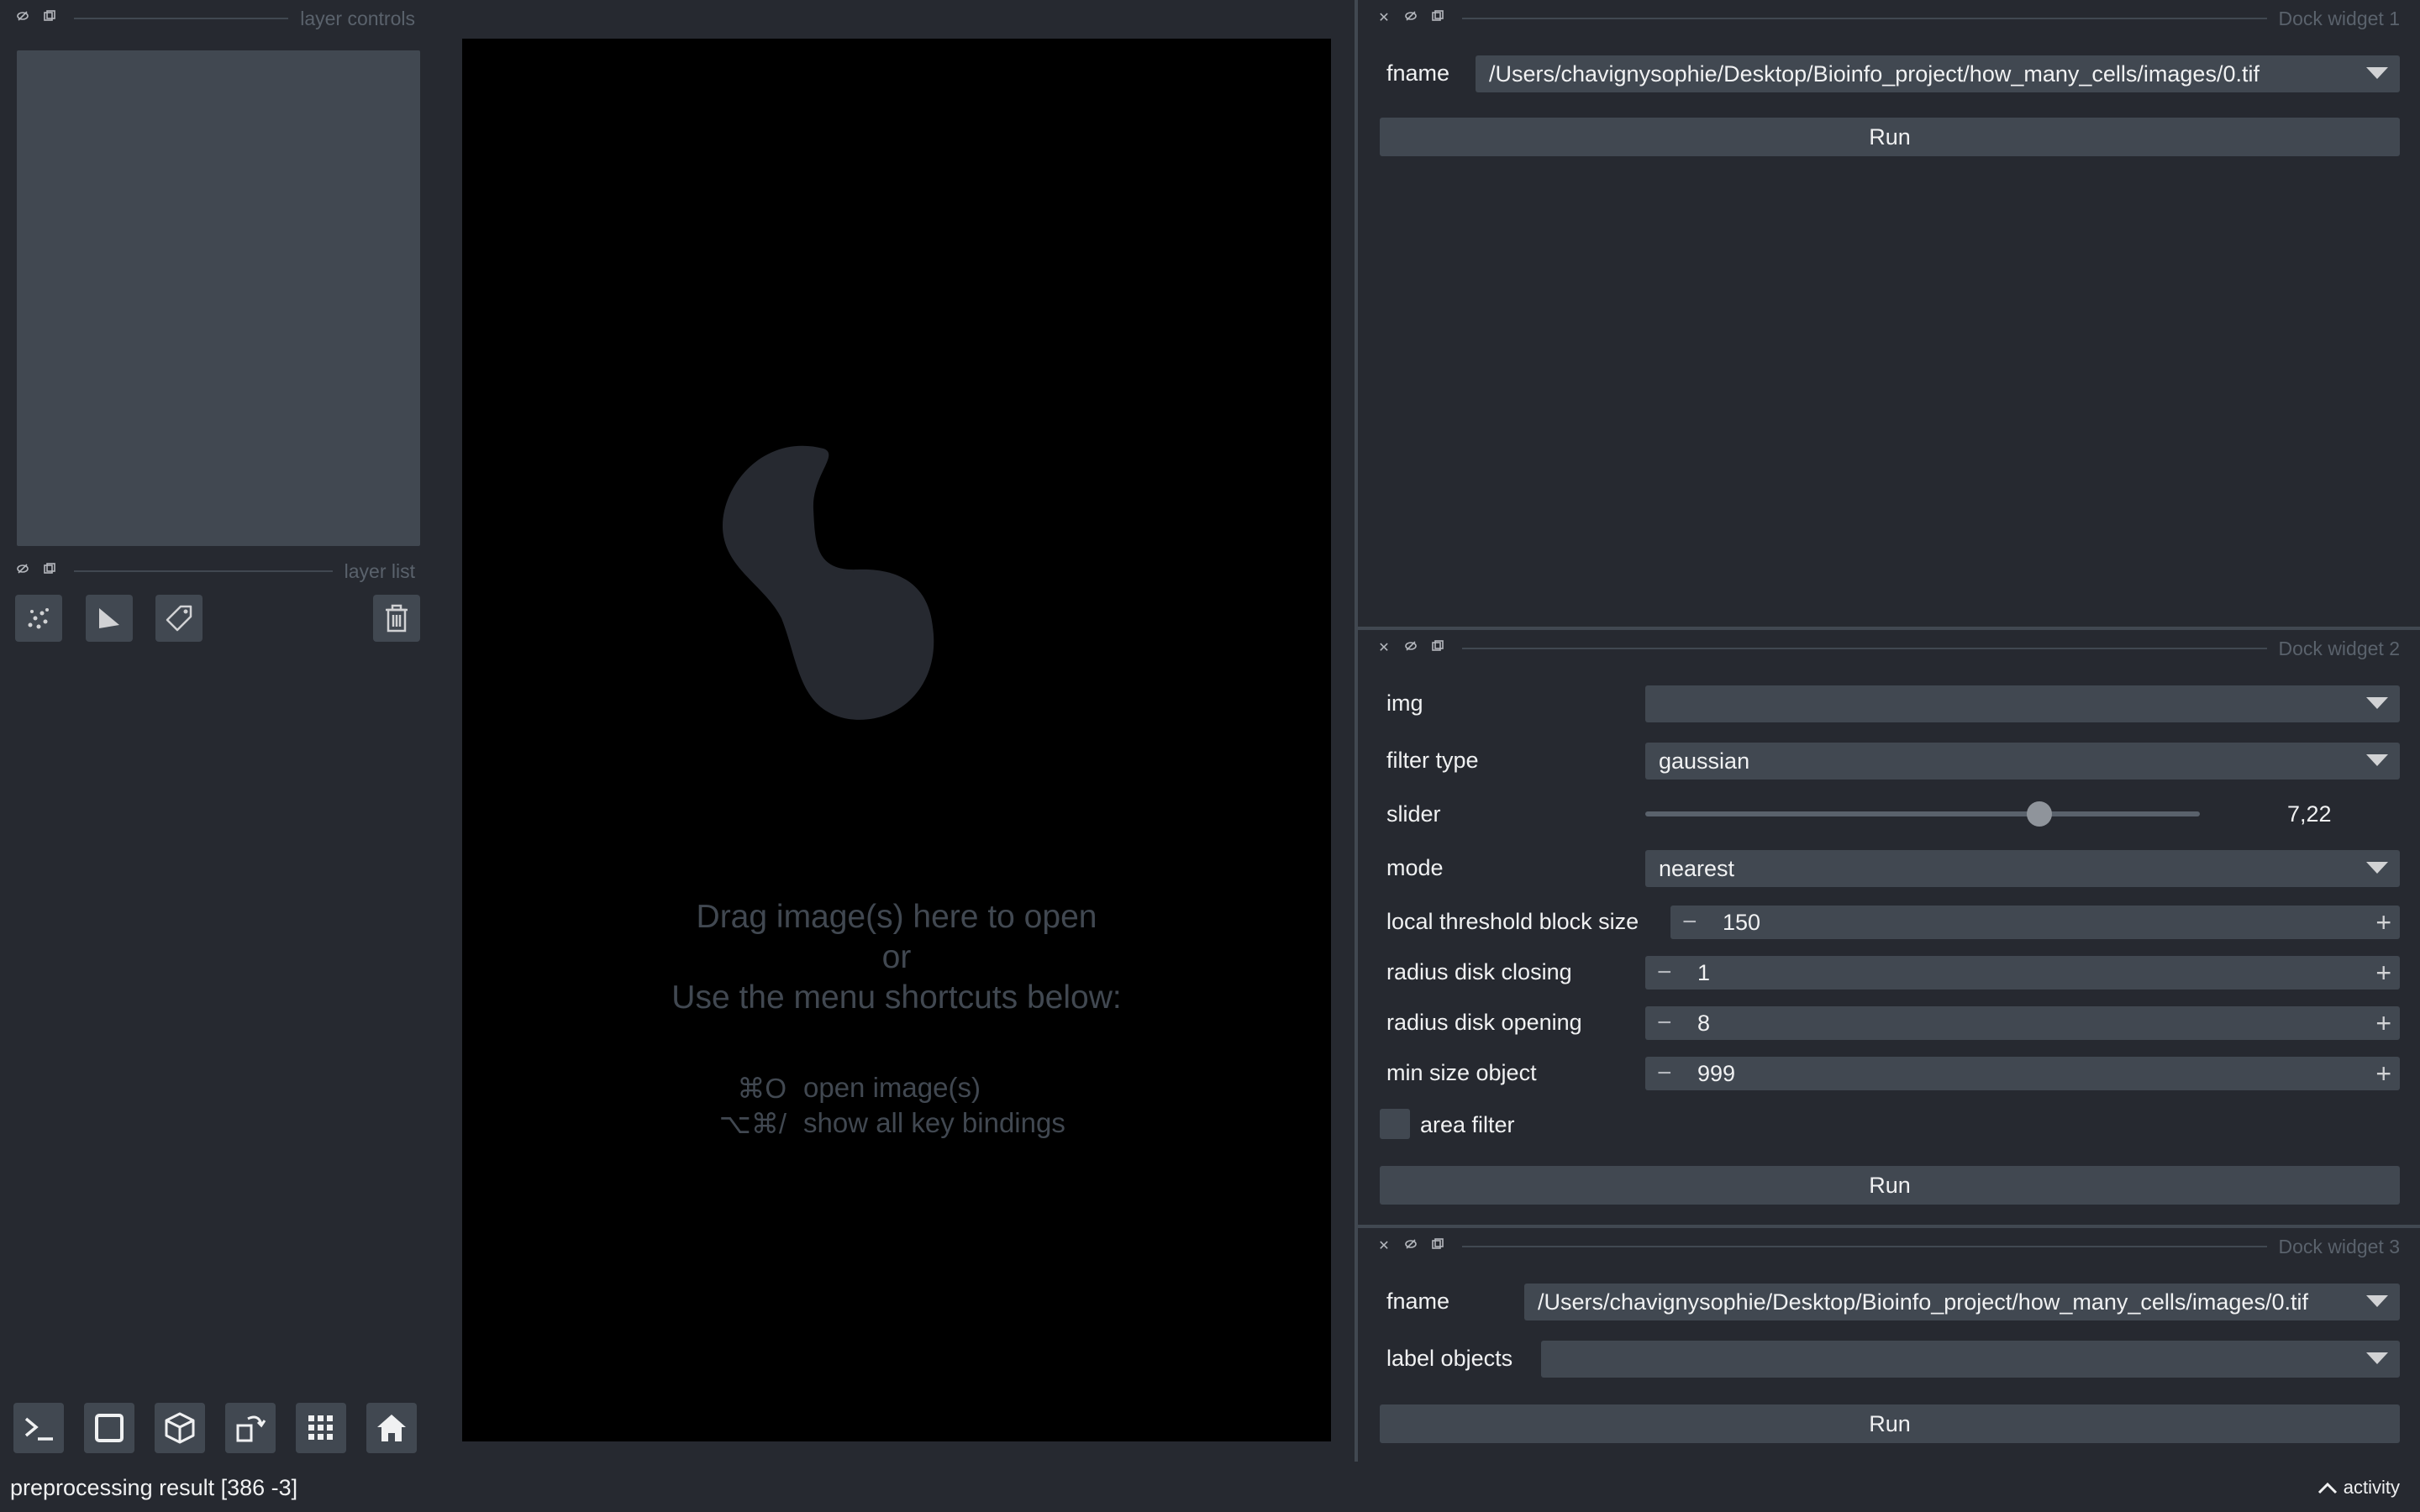 The image size is (2420, 1512). What do you see at coordinates (1697, 868) in the screenshot?
I see `dock2-mode-value: nearest` at bounding box center [1697, 868].